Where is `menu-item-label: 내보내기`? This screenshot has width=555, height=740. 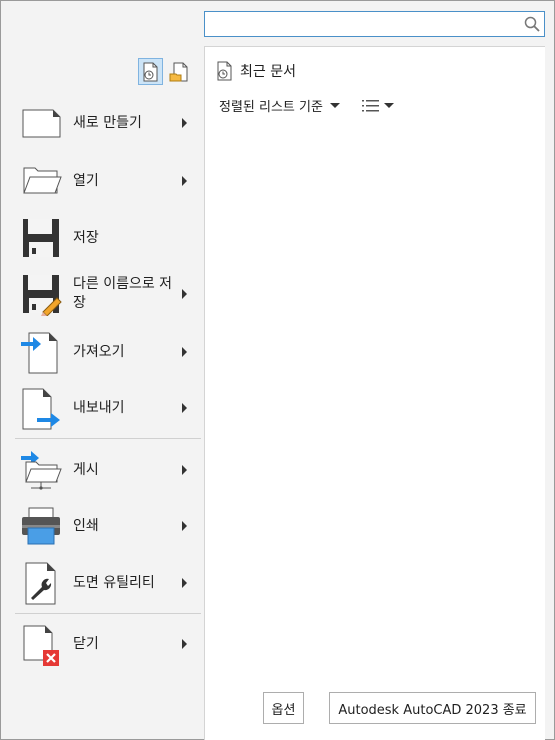
menu-item-label: 내보내기 is located at coordinates (99, 407).